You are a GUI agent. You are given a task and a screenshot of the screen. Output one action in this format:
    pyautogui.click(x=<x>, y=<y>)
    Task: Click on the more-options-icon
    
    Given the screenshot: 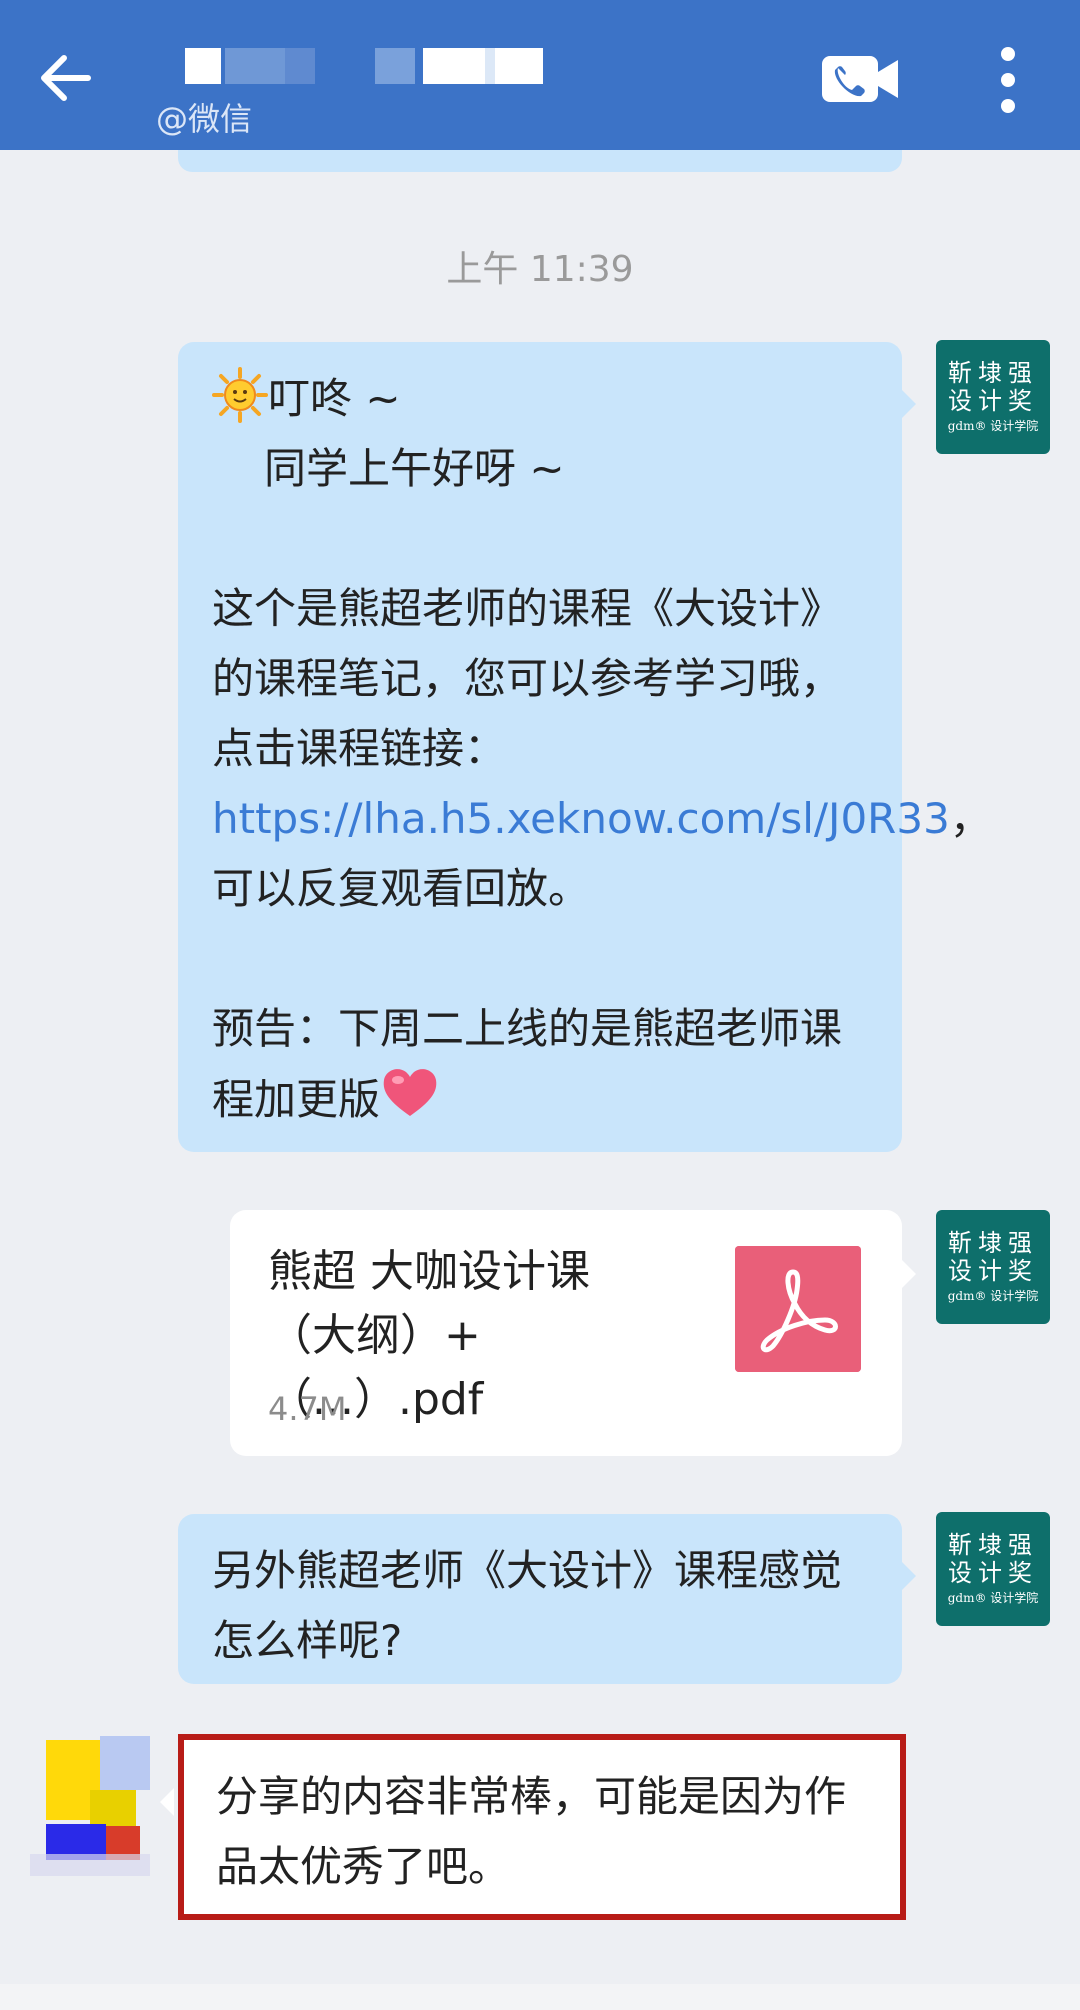 What is the action you would take?
    pyautogui.click(x=1008, y=80)
    